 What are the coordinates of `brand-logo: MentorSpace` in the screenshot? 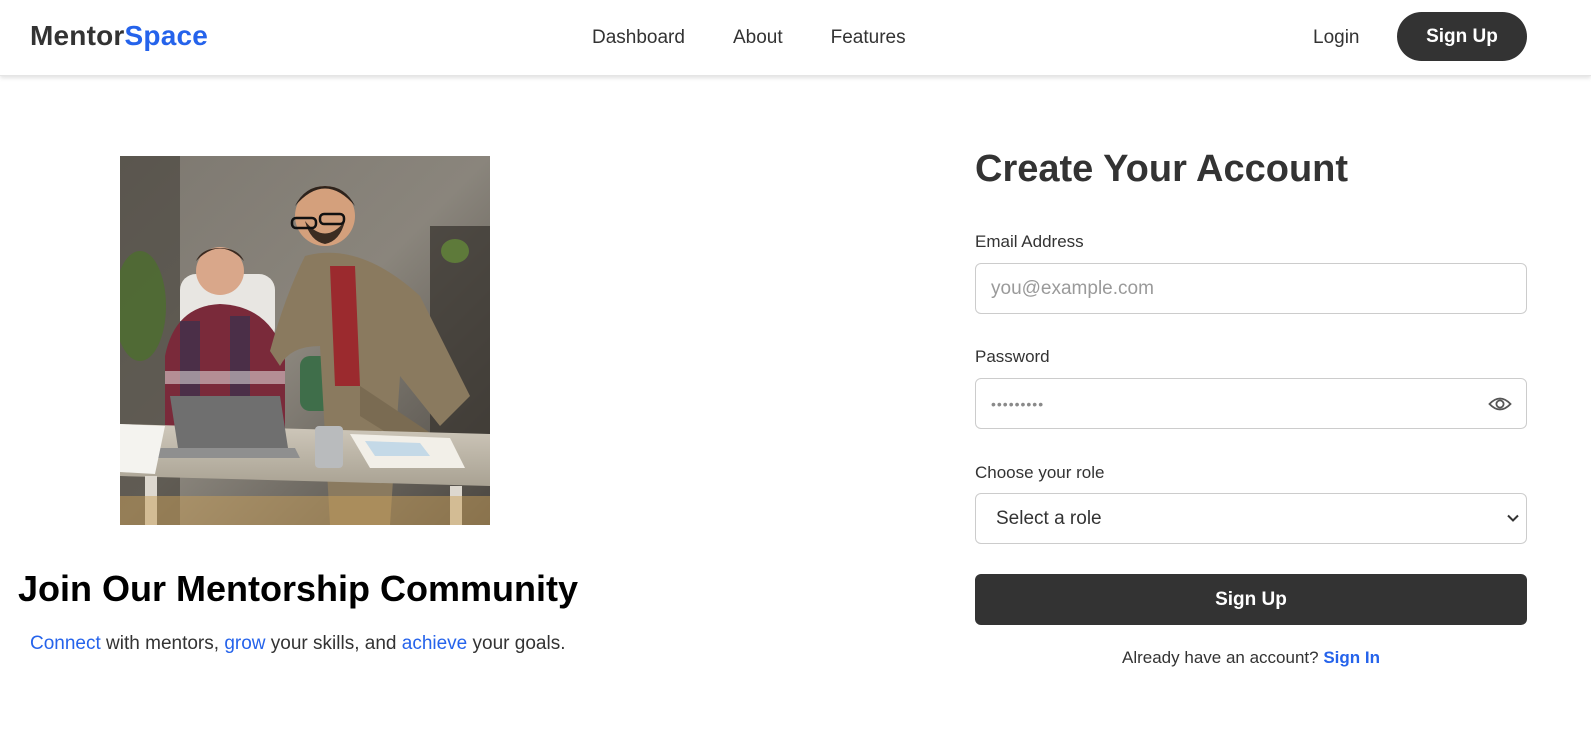 It's located at (119, 36).